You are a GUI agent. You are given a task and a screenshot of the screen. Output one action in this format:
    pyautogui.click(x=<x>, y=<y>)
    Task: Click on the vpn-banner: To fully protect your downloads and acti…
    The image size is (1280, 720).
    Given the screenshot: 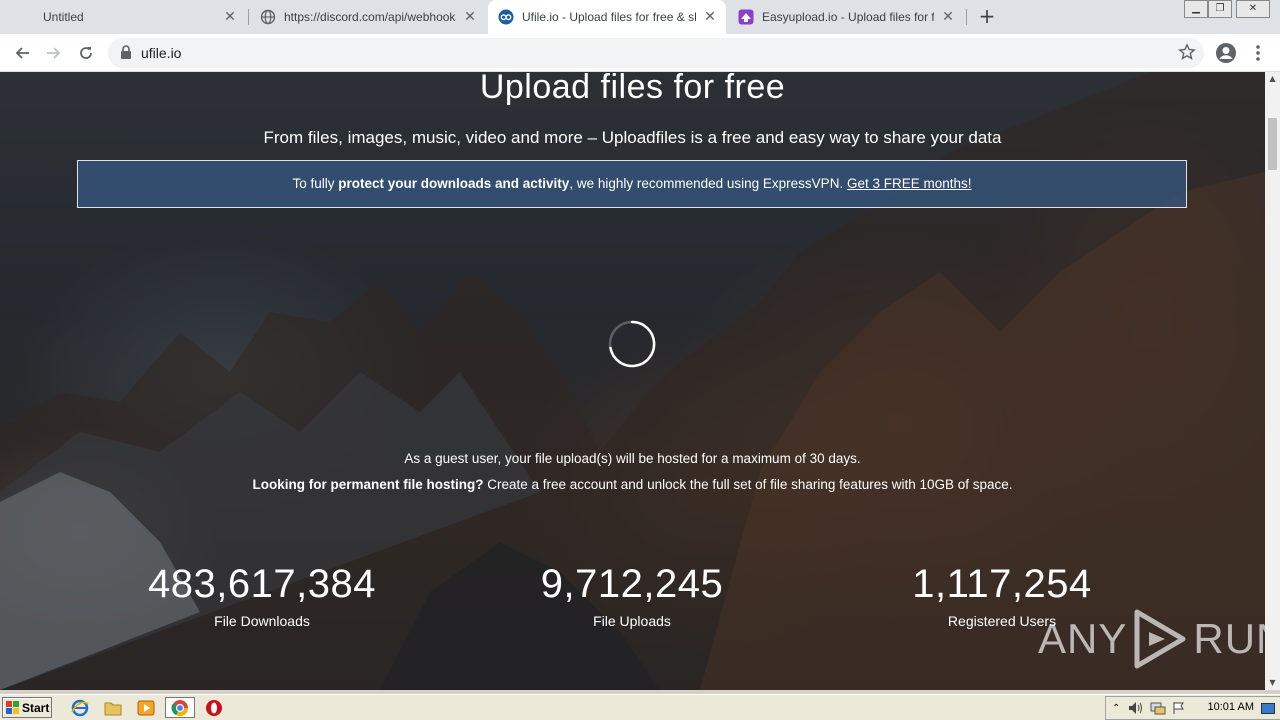 What is the action you would take?
    pyautogui.click(x=632, y=184)
    